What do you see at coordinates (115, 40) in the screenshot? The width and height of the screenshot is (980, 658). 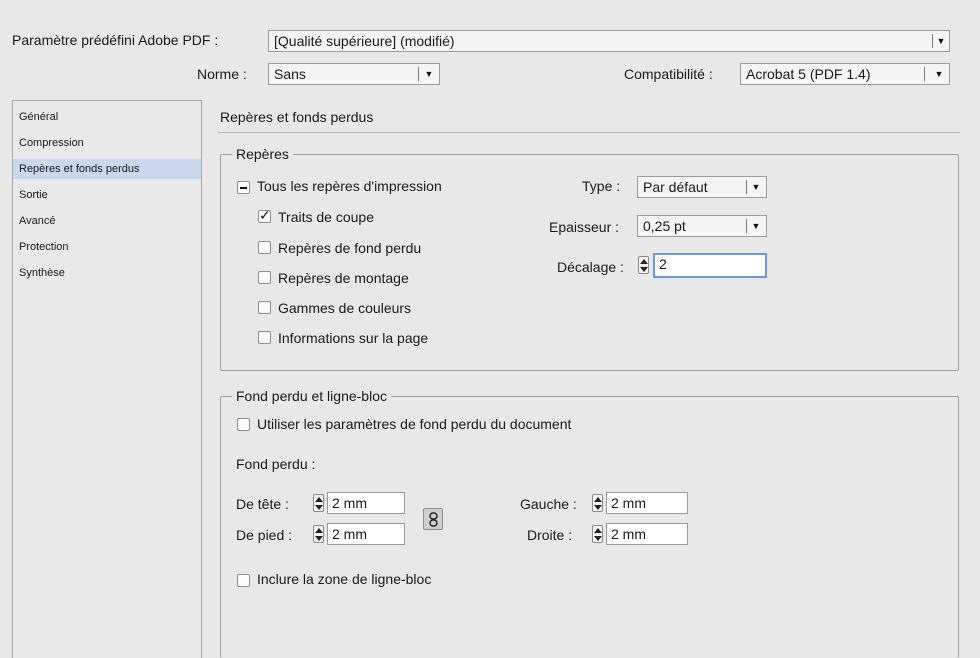 I see `preset-label: Paramètre prédéfini Adobe PDF :` at bounding box center [115, 40].